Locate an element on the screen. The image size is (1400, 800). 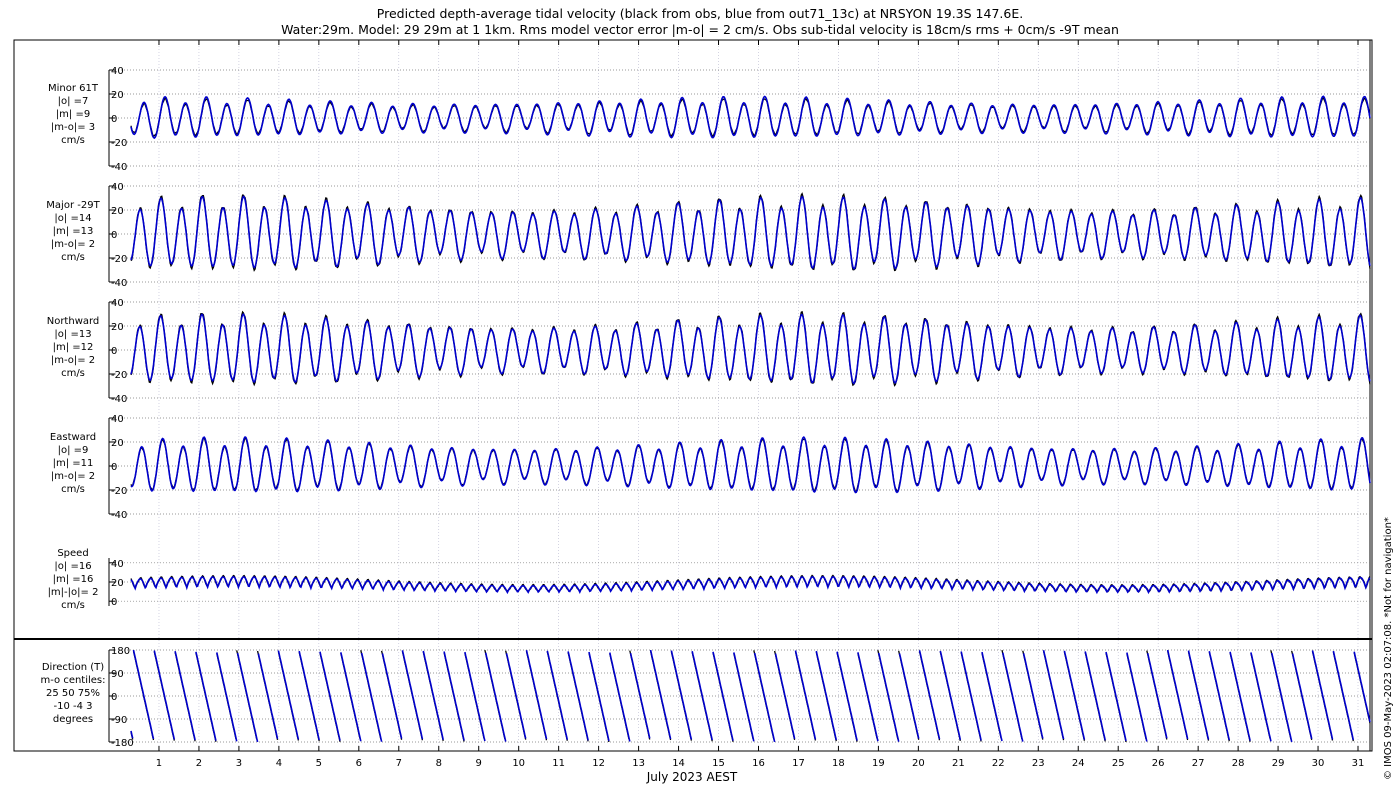
panel-label: |m| =11 is located at coordinates (73, 463).